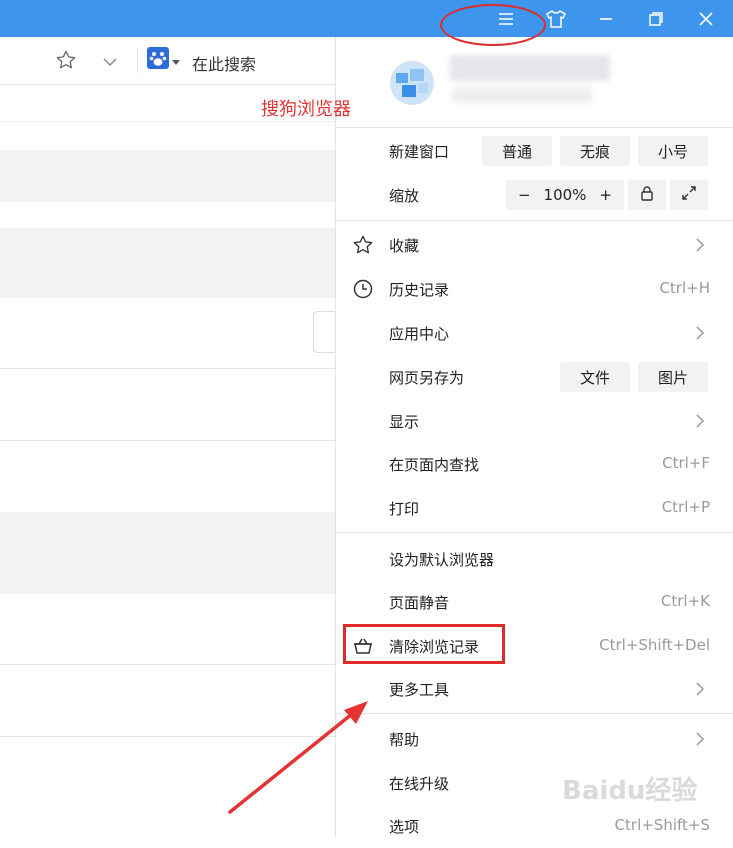 Image resolution: width=733 pixels, height=848 pixels. Describe the element at coordinates (534, 421) in the screenshot. I see `menu-item-display: 显示` at that location.